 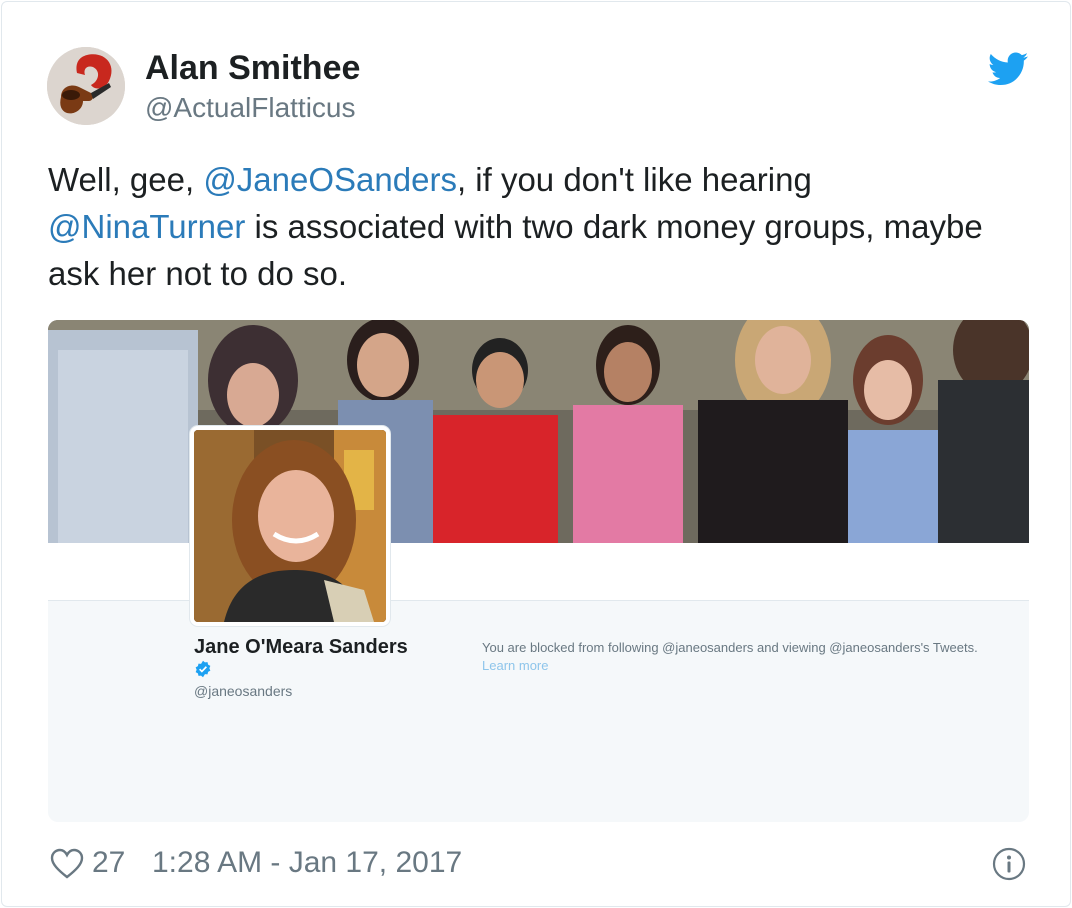 I want to click on author-handle: @ActualFlatticus, so click(x=250, y=108).